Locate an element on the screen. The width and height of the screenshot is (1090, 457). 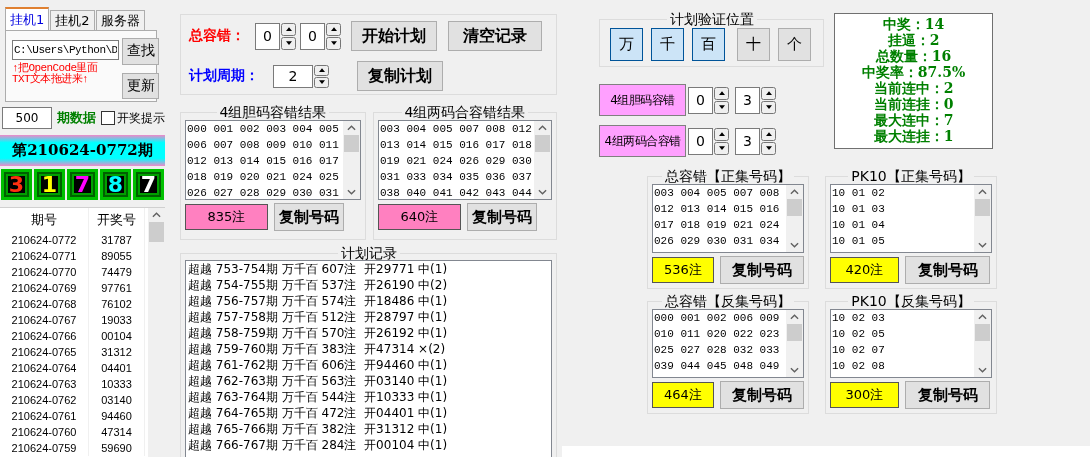
log-entry: 超越 754-755期 万千百 537注 开26190 中(2) is located at coordinates (318, 285).